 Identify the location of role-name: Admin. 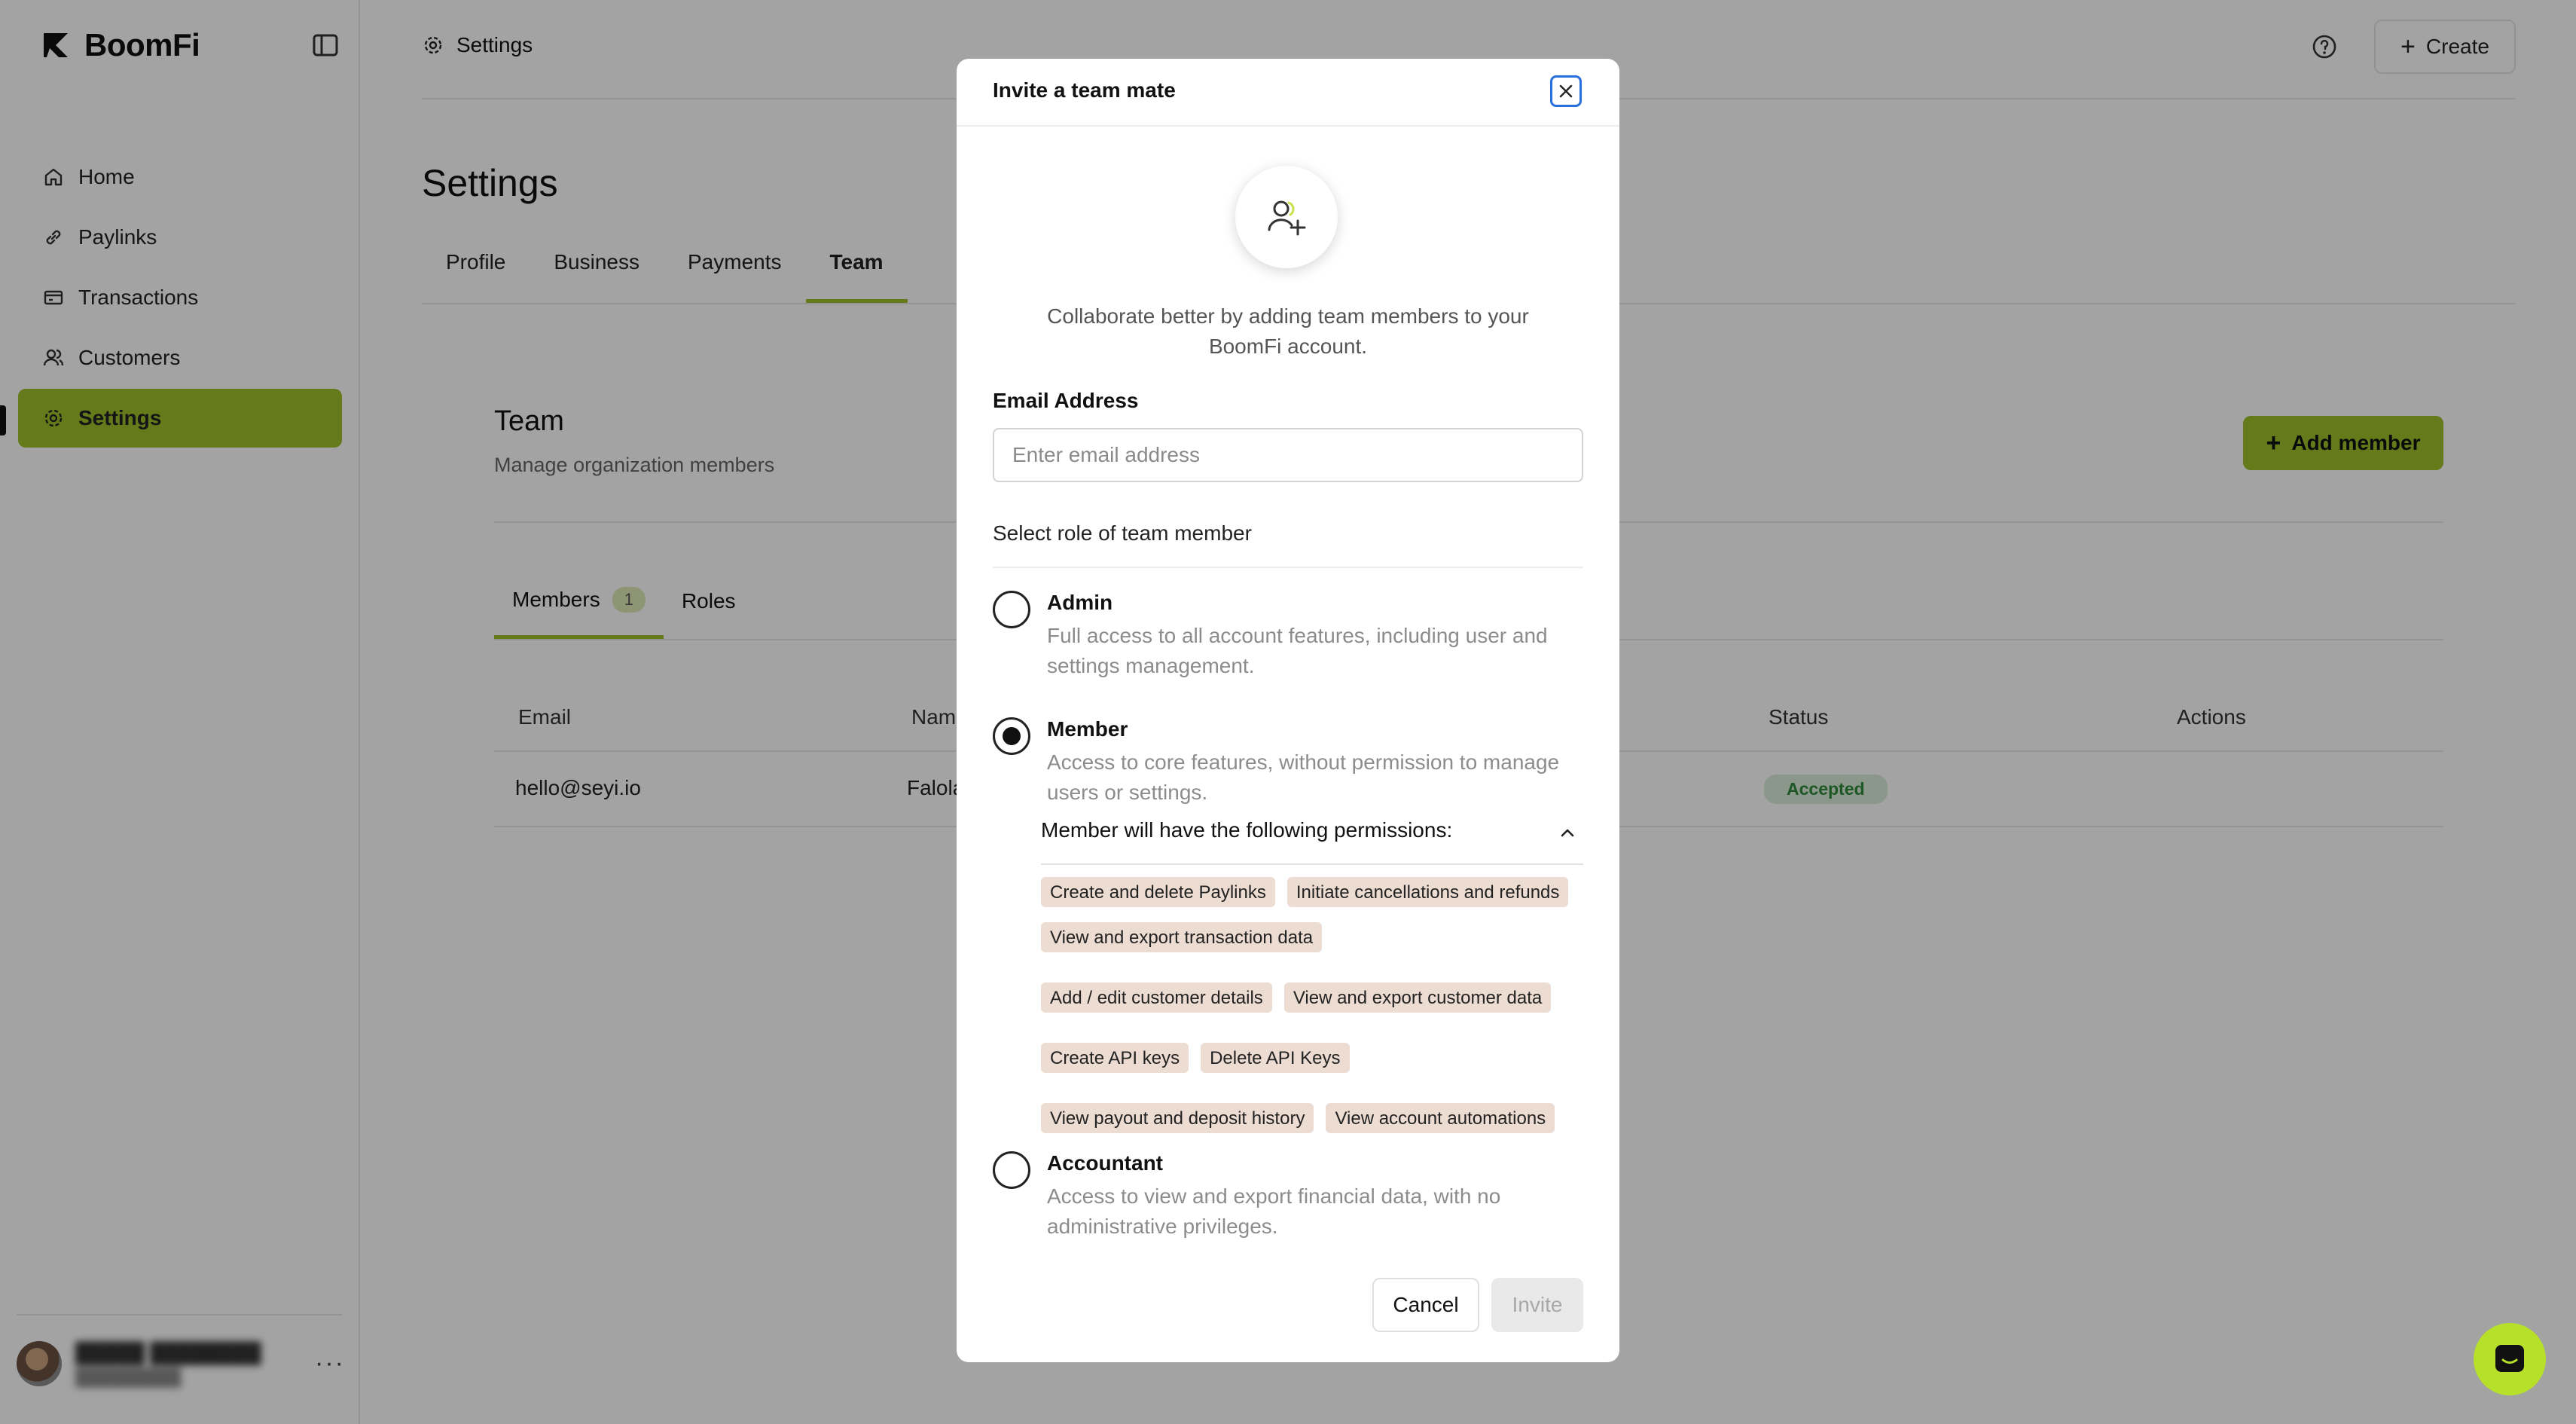
(1080, 603).